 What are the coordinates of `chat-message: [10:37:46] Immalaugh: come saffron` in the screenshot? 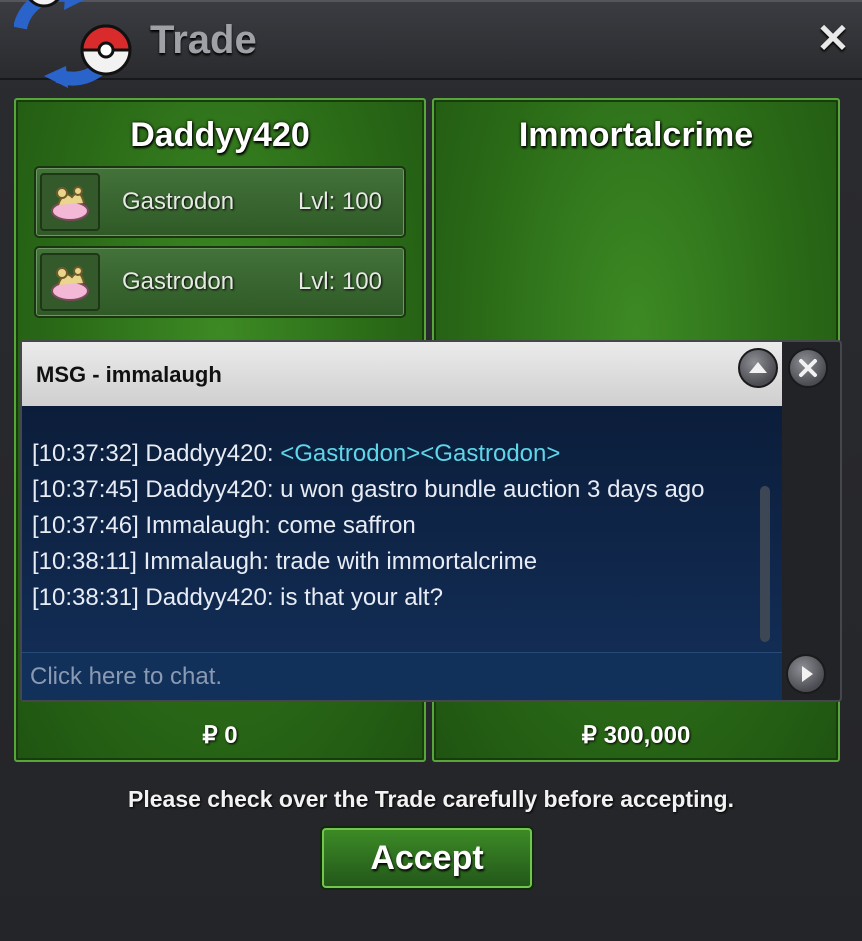 It's located at (224, 525).